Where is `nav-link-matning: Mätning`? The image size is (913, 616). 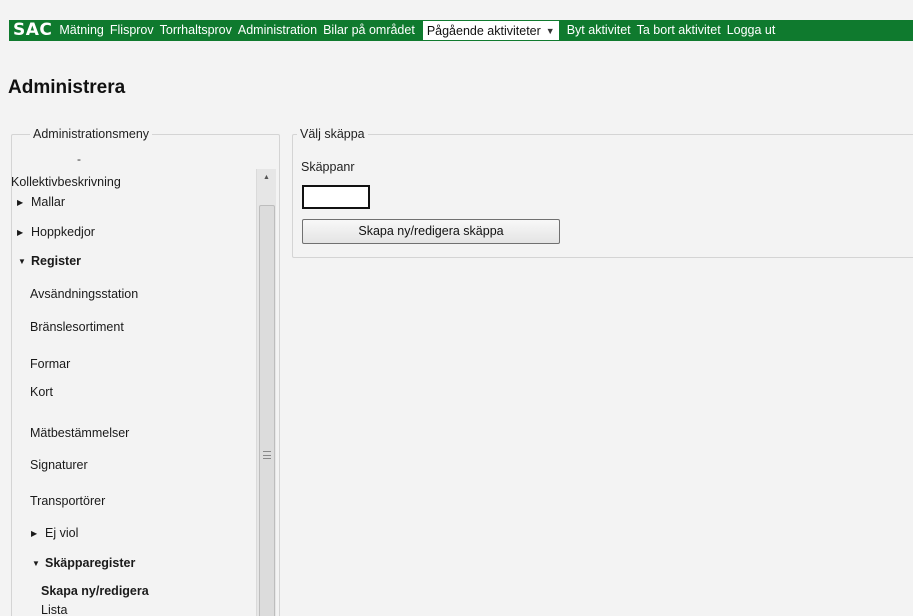
nav-link-matning: Mätning is located at coordinates (81, 30).